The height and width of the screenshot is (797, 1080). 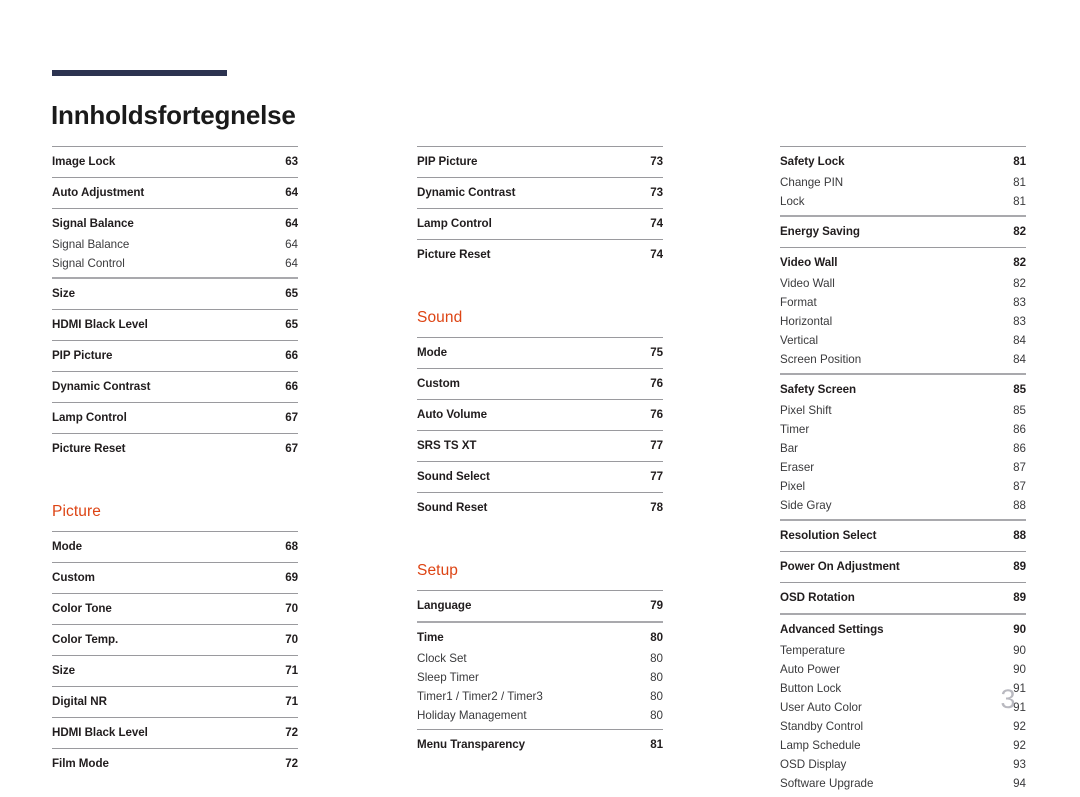 I want to click on toc-entry-label: Lamp Control, so click(x=454, y=223).